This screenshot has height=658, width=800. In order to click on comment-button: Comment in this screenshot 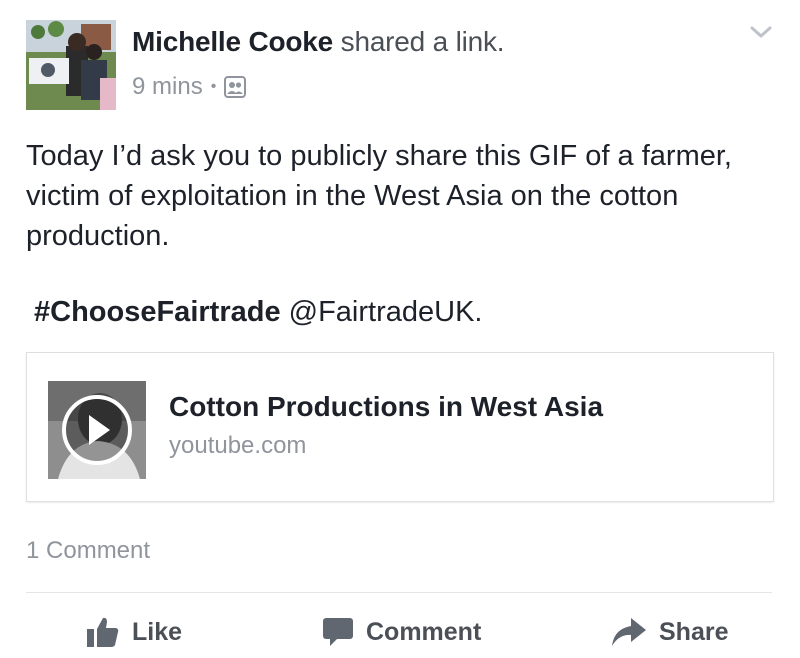, I will do `click(401, 632)`.